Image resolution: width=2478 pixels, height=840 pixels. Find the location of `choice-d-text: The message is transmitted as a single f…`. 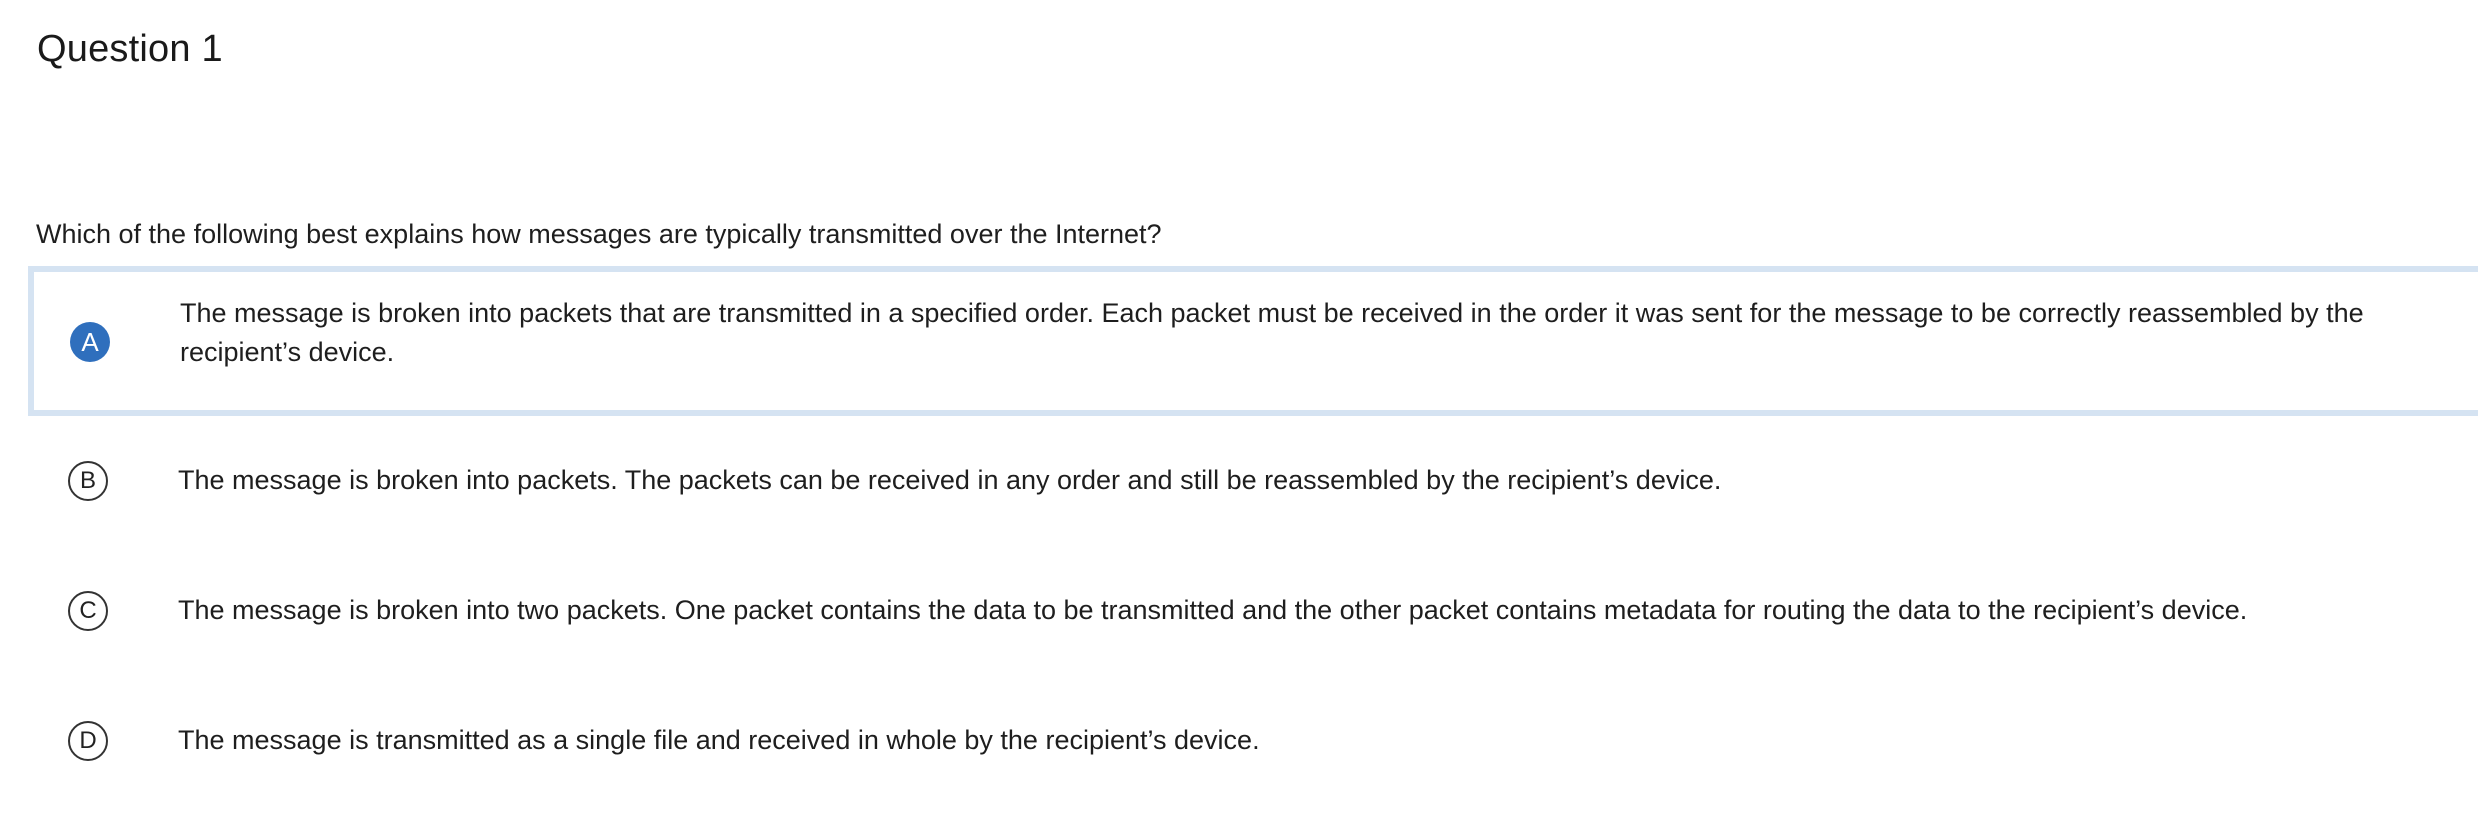

choice-d-text: The message is transmitted as a single f… is located at coordinates (1323, 740).